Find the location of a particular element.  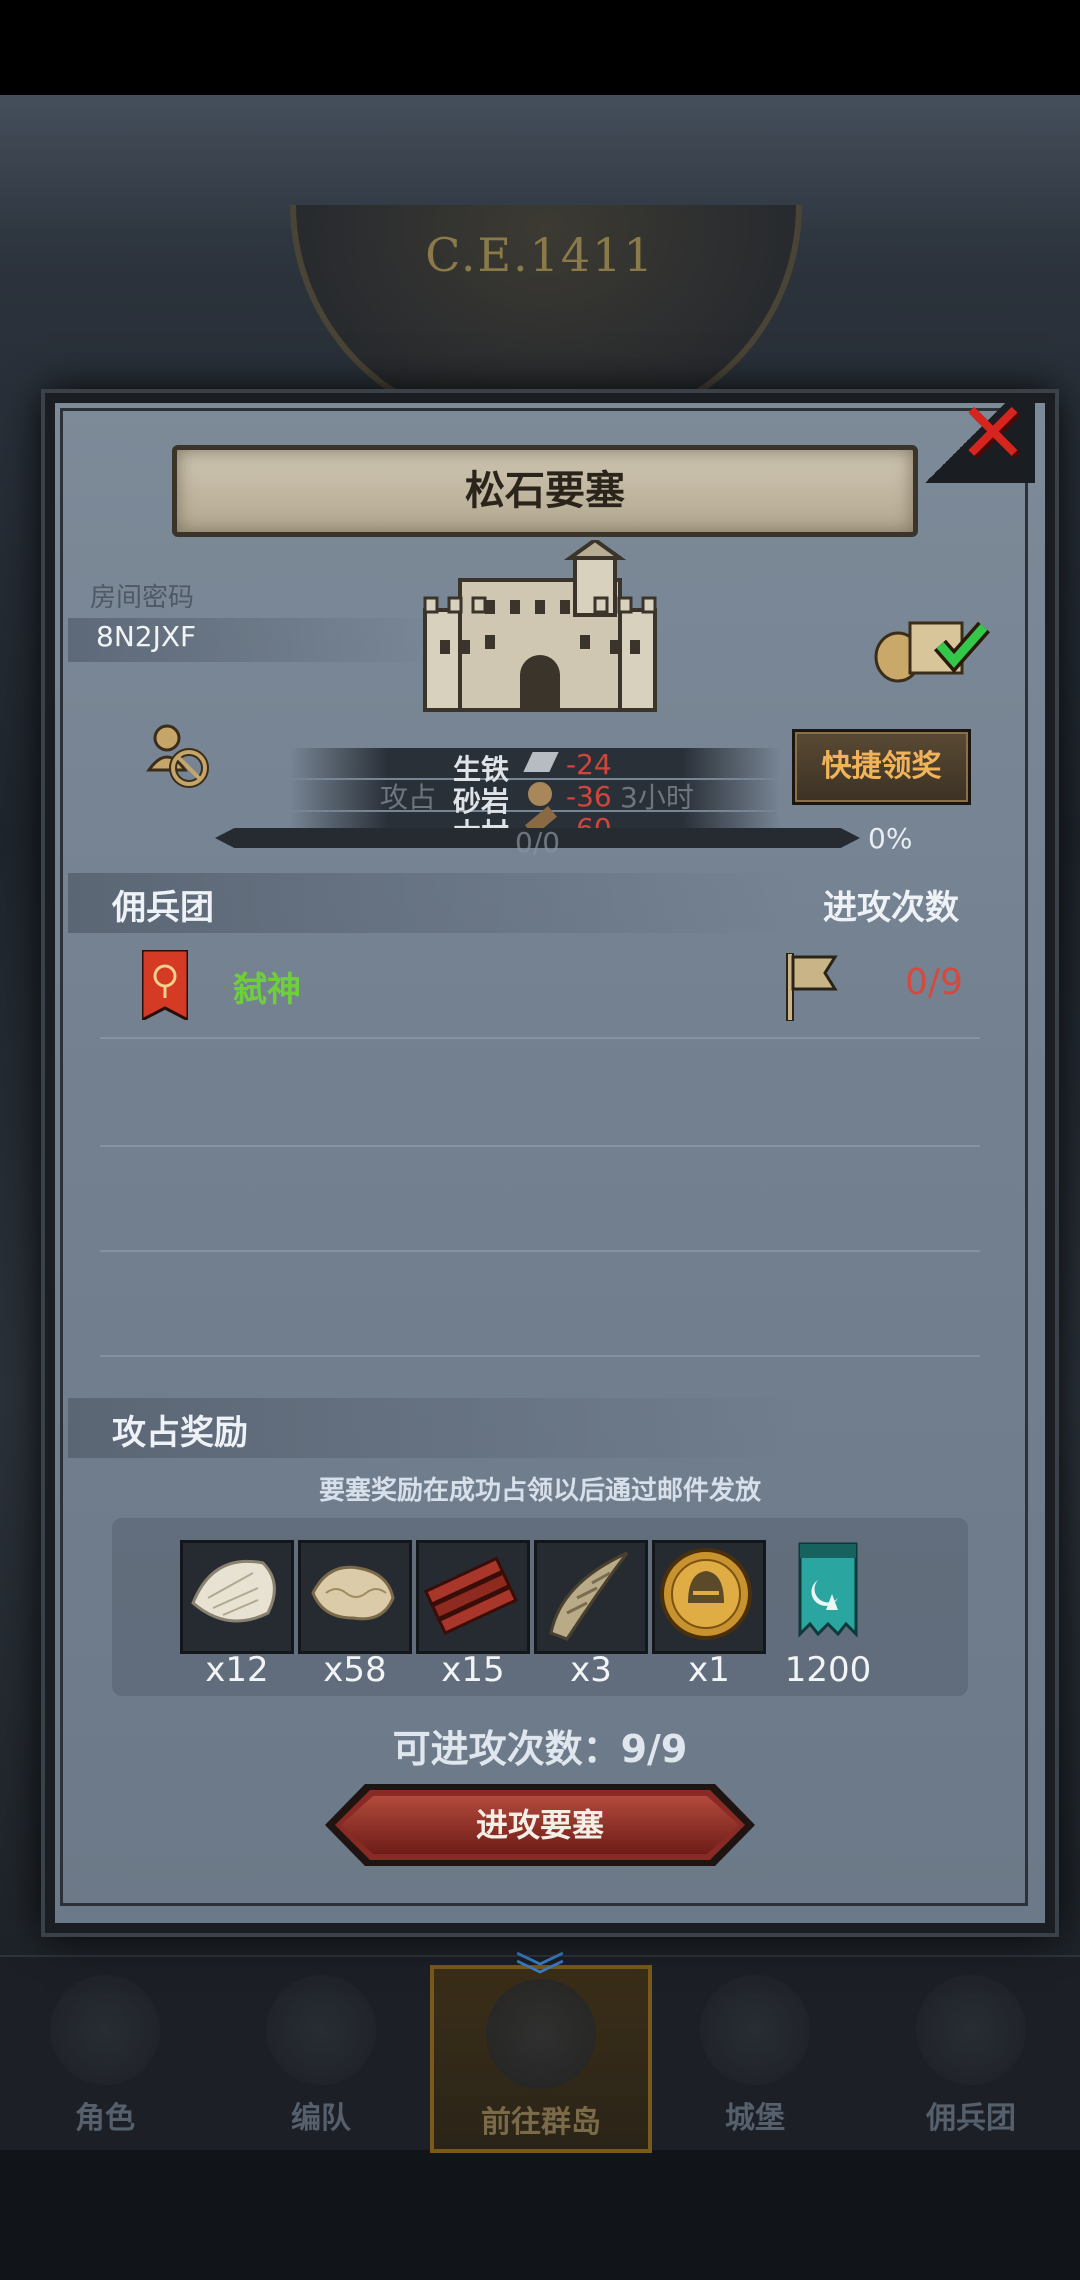

reward-header-label: 攻占奖励 is located at coordinates (180, 1433).